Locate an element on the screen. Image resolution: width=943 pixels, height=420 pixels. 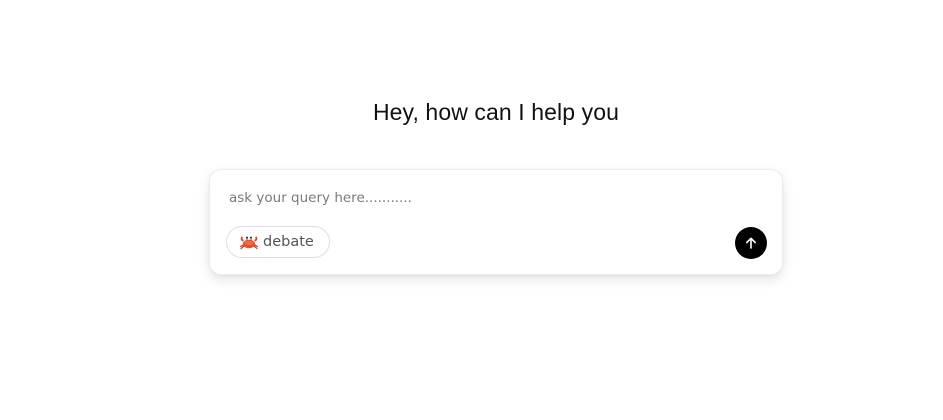
arrow-up-icon is located at coordinates (751, 243).